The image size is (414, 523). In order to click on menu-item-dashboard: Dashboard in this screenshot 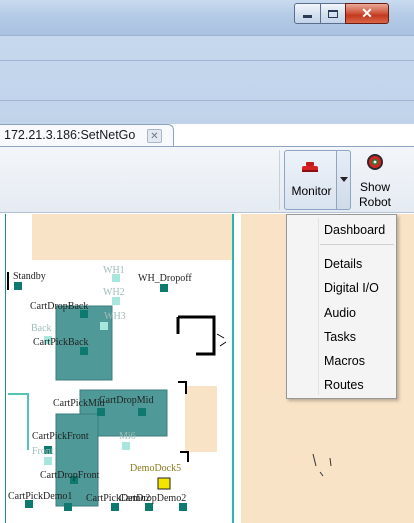, I will do `click(354, 230)`.